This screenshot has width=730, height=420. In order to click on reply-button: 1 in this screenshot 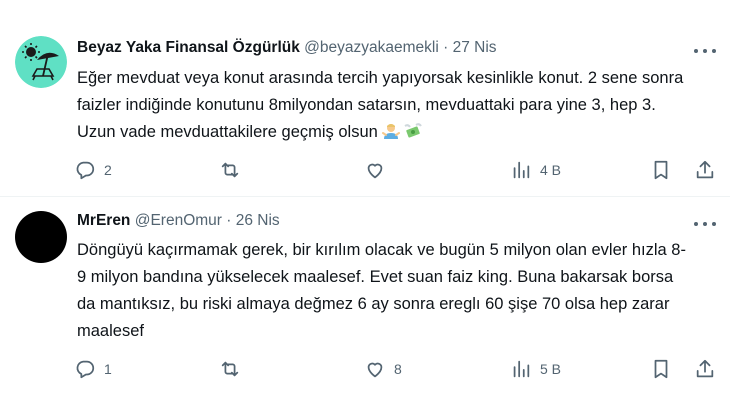, I will do `click(93, 369)`.